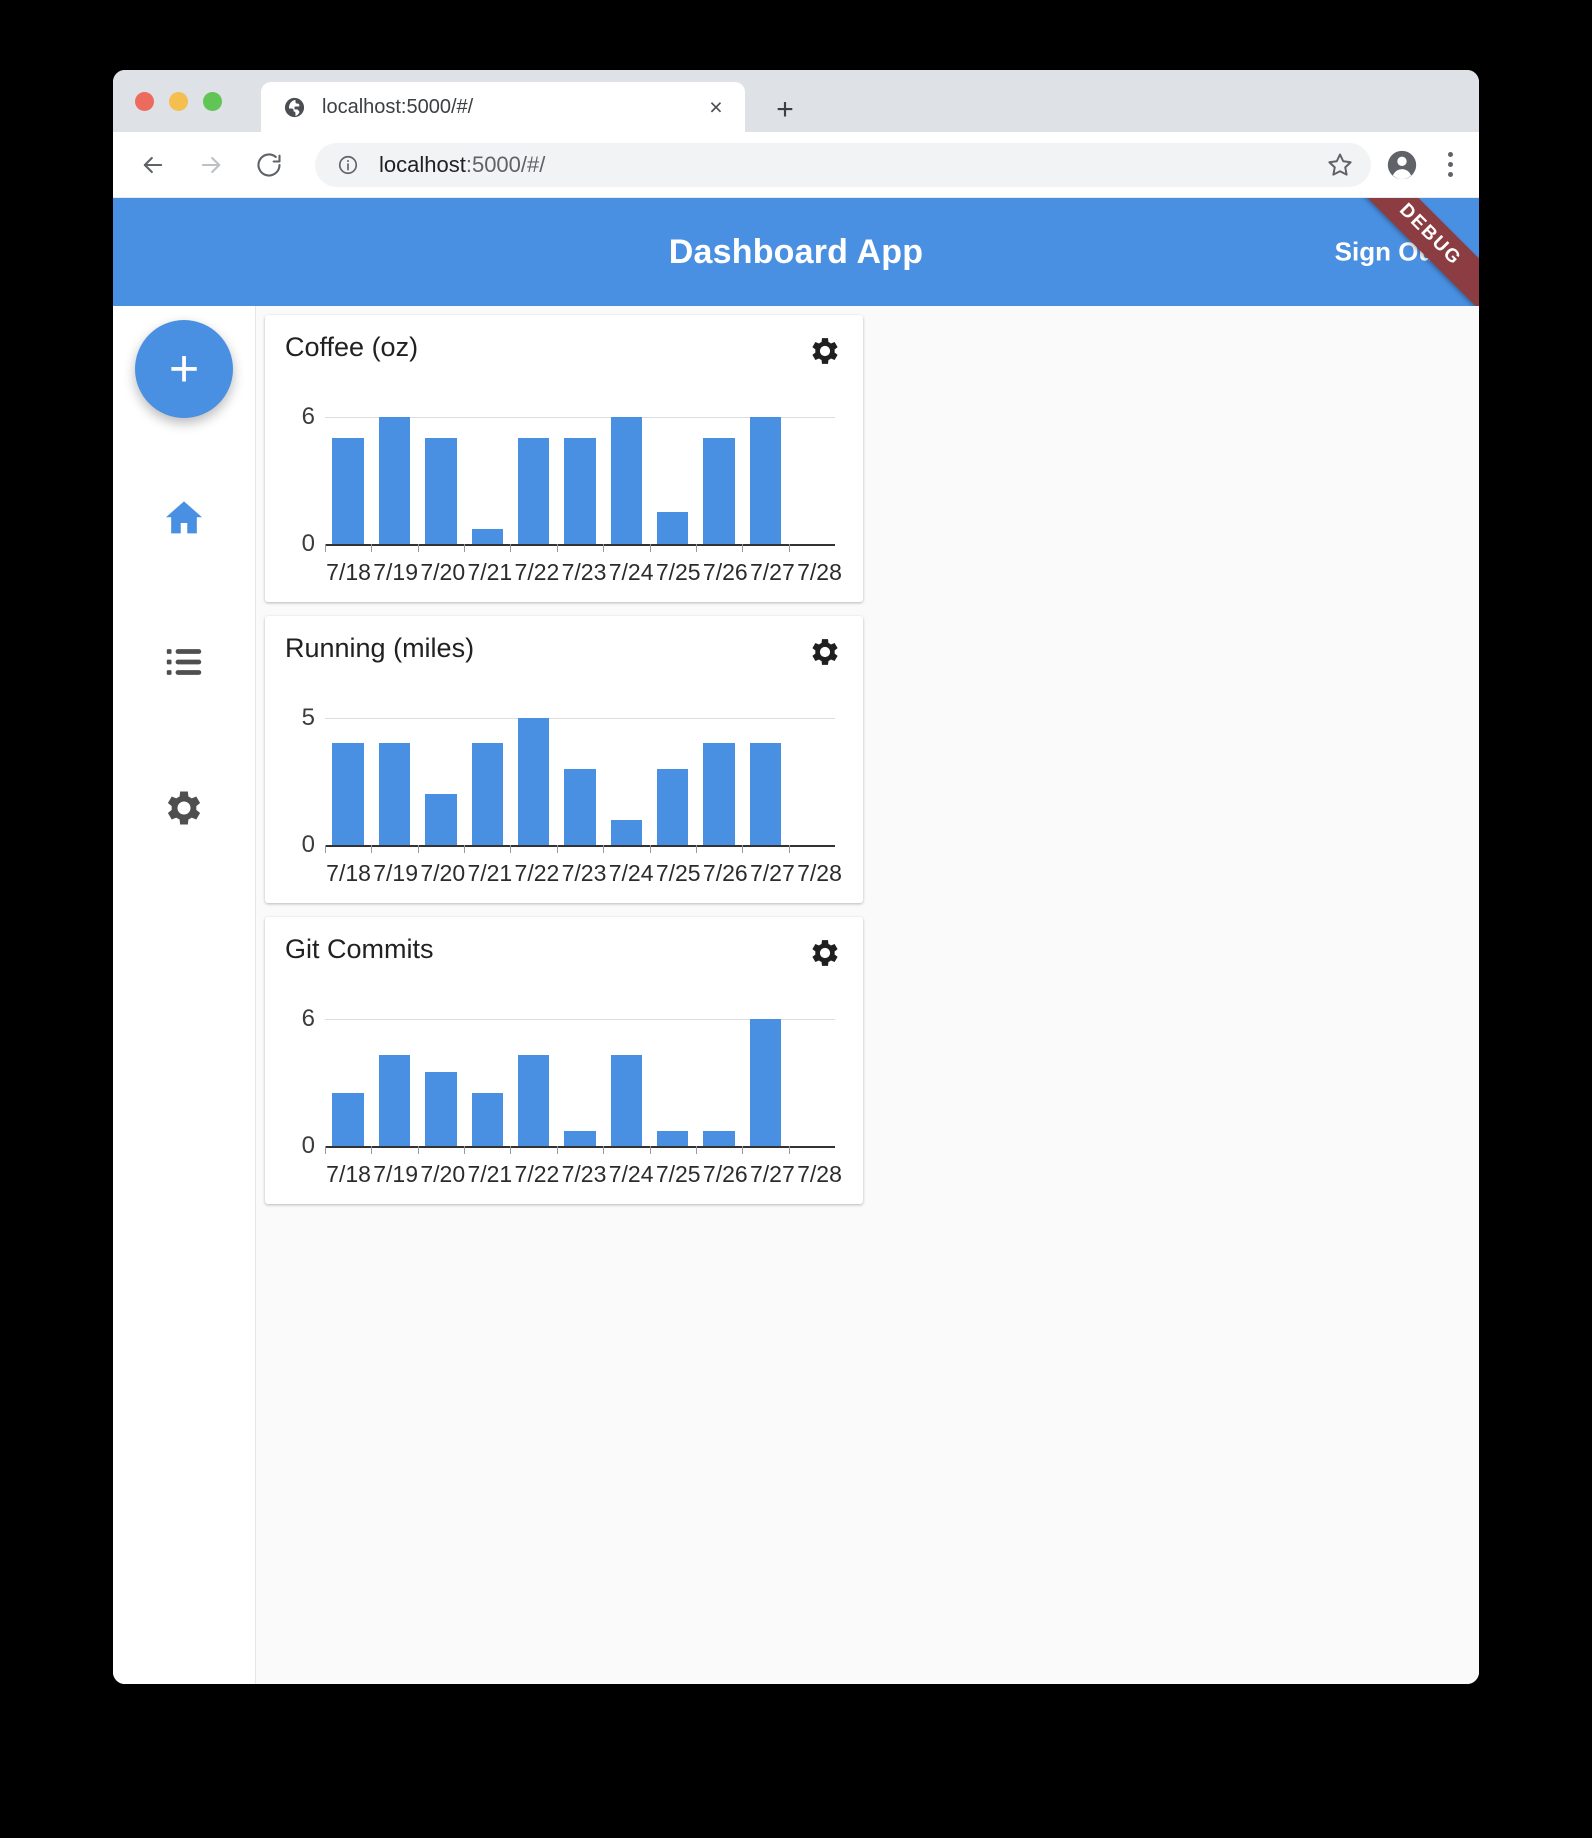 The height and width of the screenshot is (1838, 1592). Describe the element at coordinates (843, 164) in the screenshot. I see `address-bar: localhost:5000/#/` at that location.